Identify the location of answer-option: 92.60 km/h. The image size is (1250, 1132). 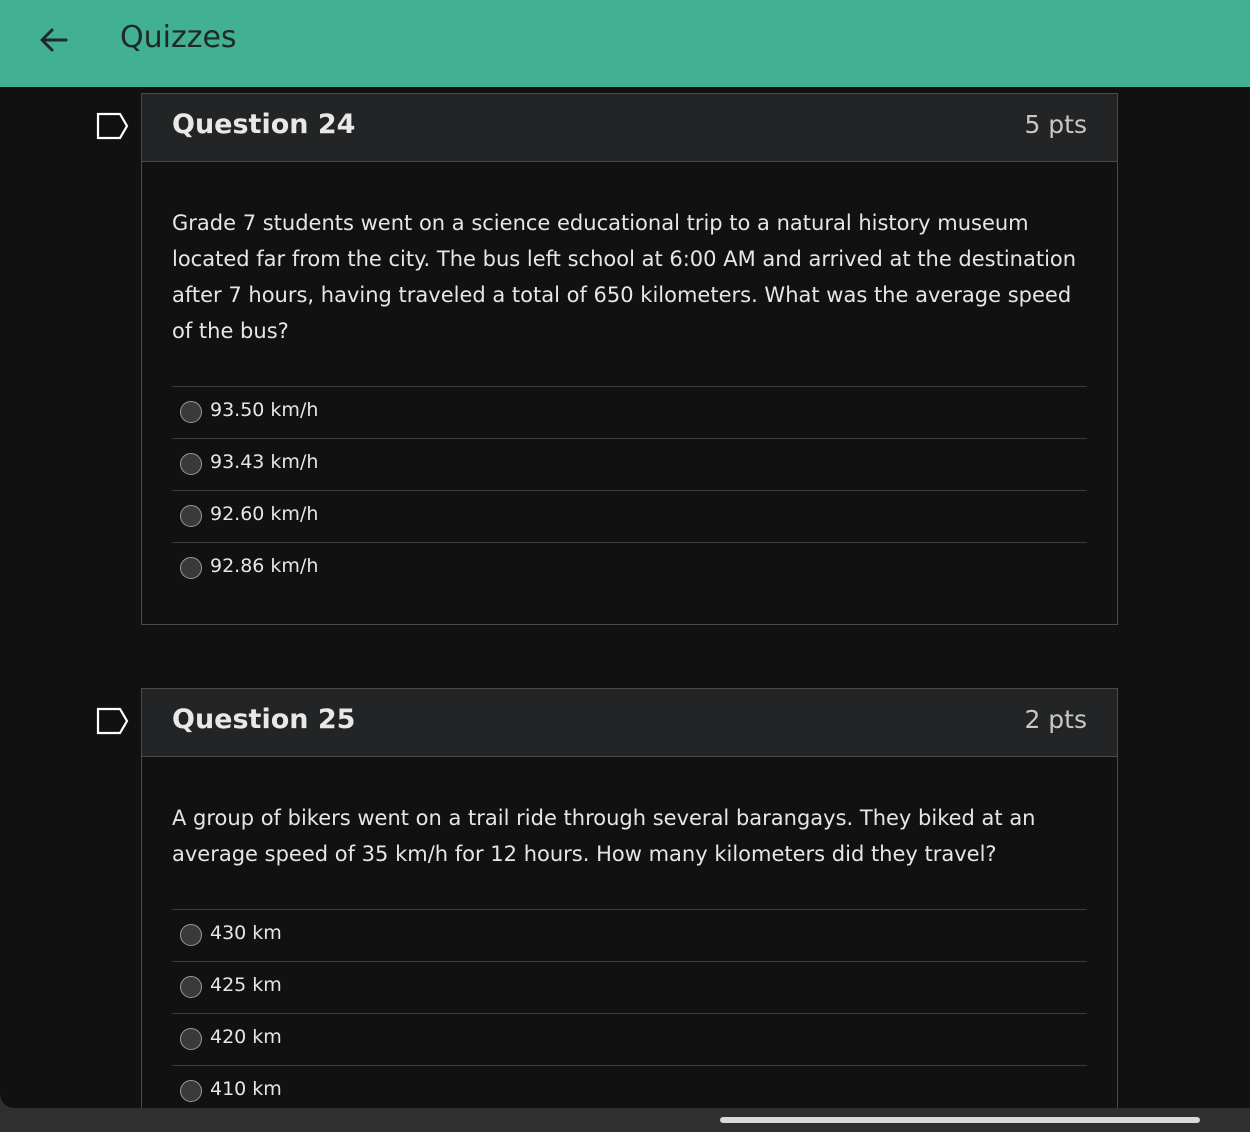
(629, 516).